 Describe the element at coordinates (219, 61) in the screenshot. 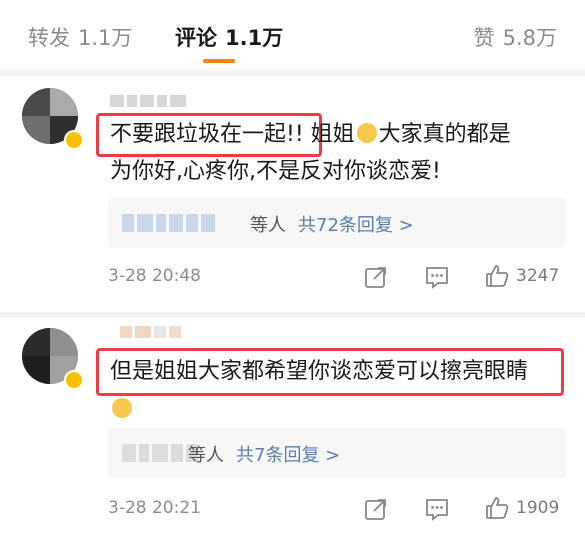

I see `active-tab-indicator` at that location.